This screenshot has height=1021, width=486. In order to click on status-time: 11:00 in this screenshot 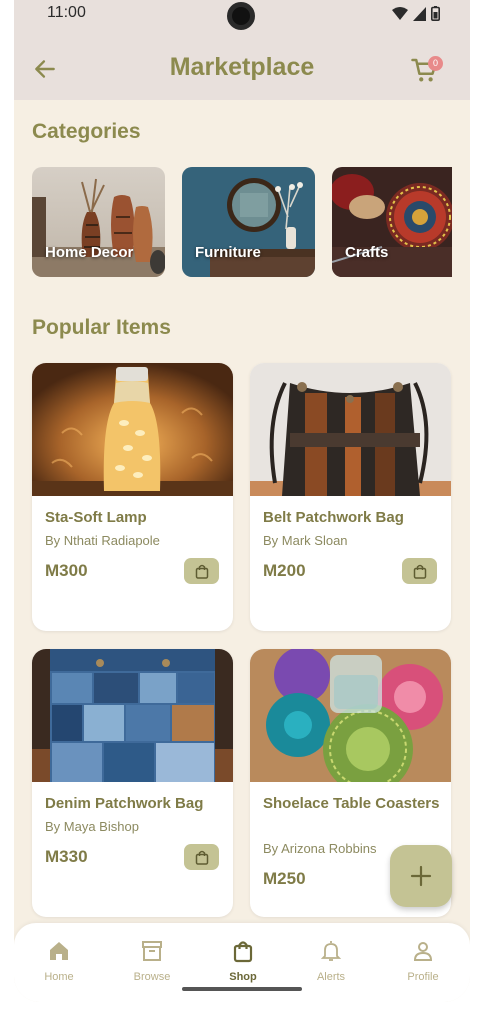, I will do `click(66, 12)`.